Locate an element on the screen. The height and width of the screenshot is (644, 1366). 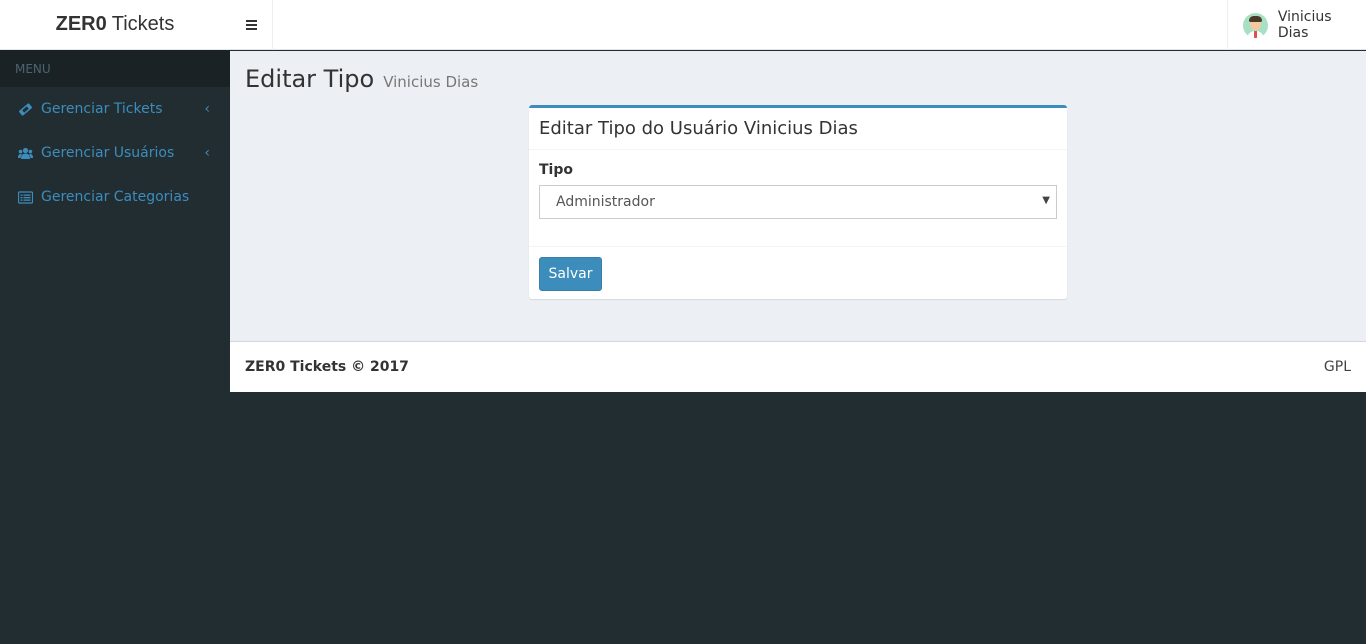
tipo-label: Tipo is located at coordinates (556, 170).